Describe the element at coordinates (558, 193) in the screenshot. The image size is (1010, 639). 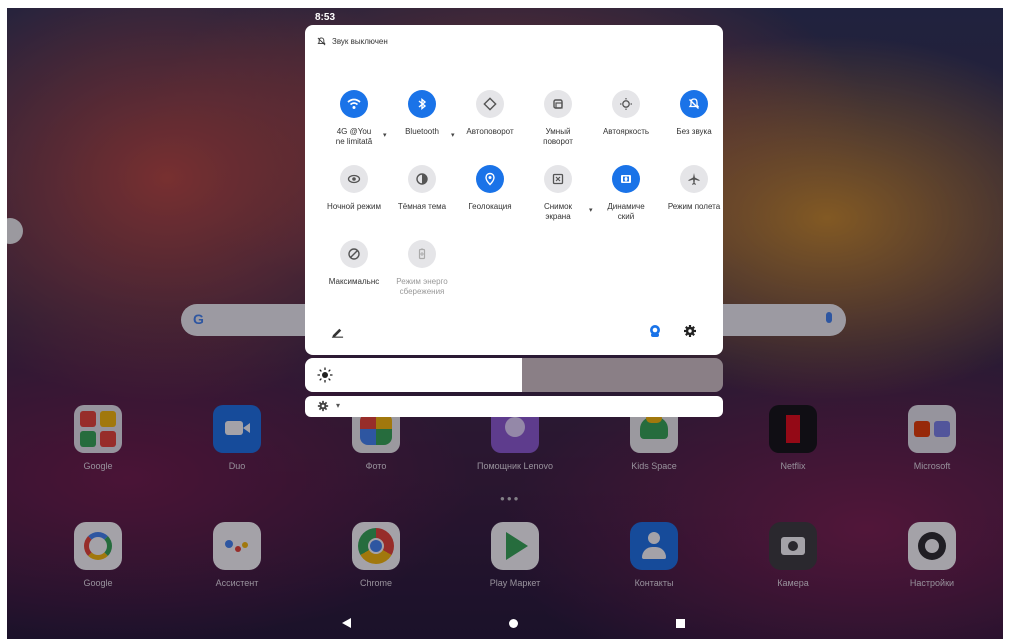
I see `tile-screenshot: Снимок экрана` at that location.